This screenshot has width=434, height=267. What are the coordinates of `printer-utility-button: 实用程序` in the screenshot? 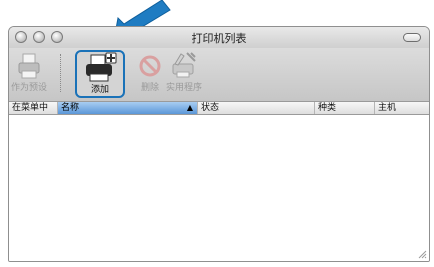 It's located at (184, 74).